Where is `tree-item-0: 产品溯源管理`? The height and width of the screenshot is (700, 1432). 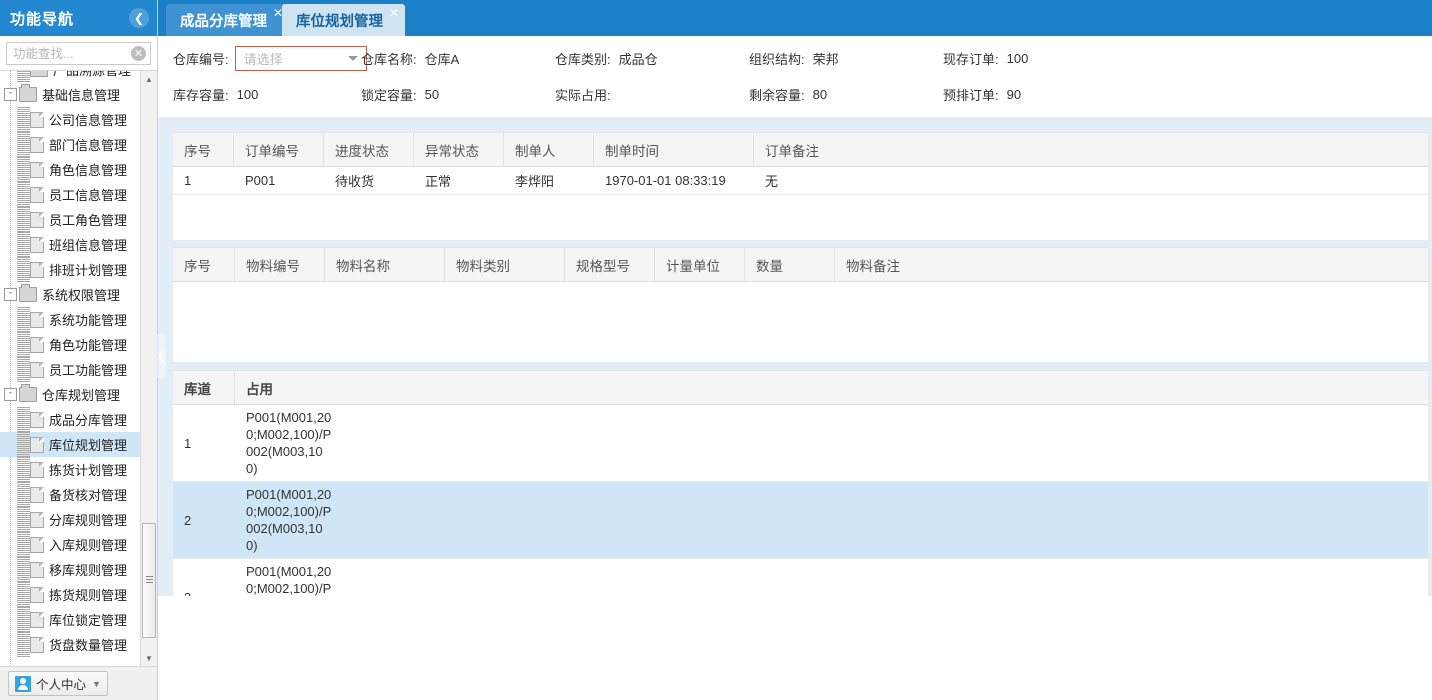
tree-item-0: 产品溯源管理 is located at coordinates (70, 76).